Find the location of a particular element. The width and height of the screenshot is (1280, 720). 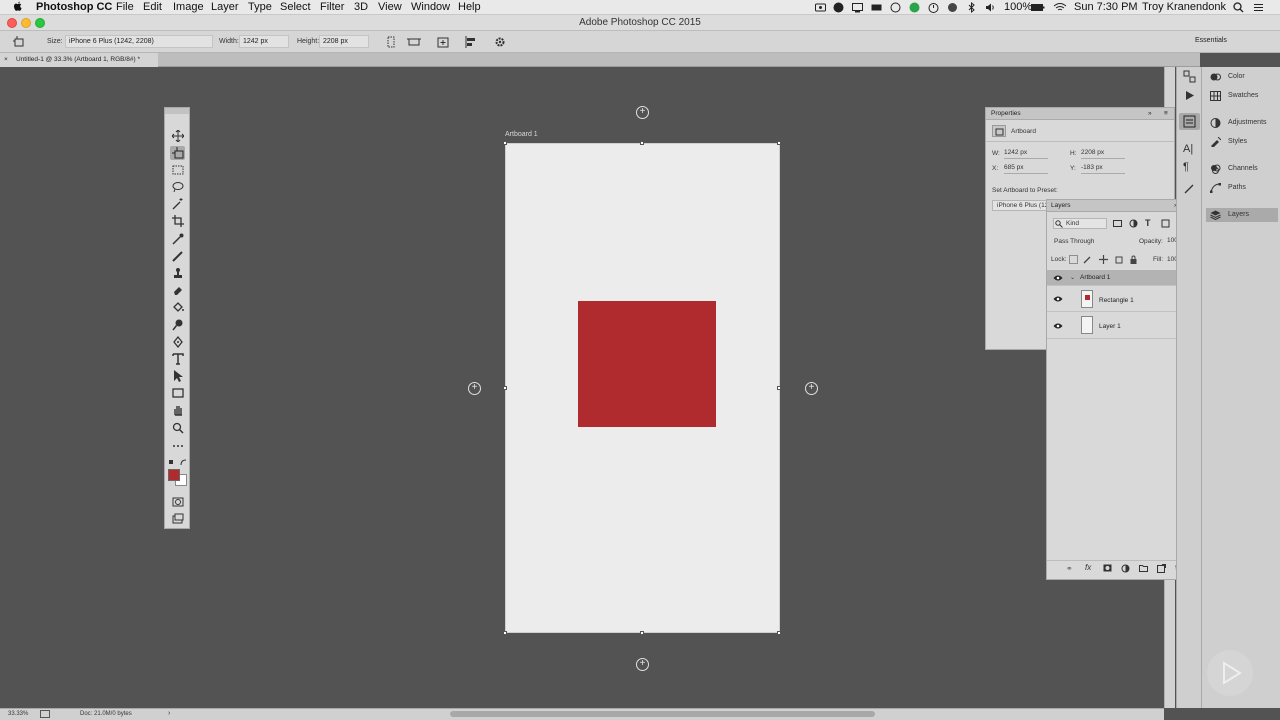

properties-panel-icon-active is located at coordinates (1189, 121).